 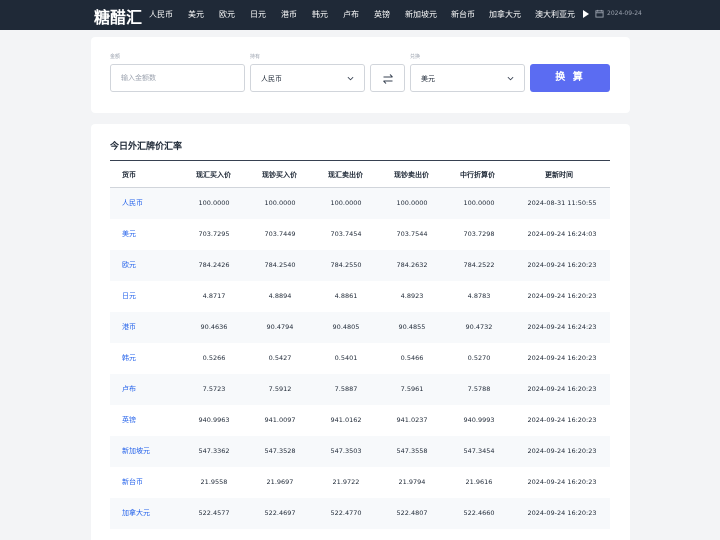 I want to click on rate-cell: 2024-09-24 16:24:23, so click(x=562, y=327).